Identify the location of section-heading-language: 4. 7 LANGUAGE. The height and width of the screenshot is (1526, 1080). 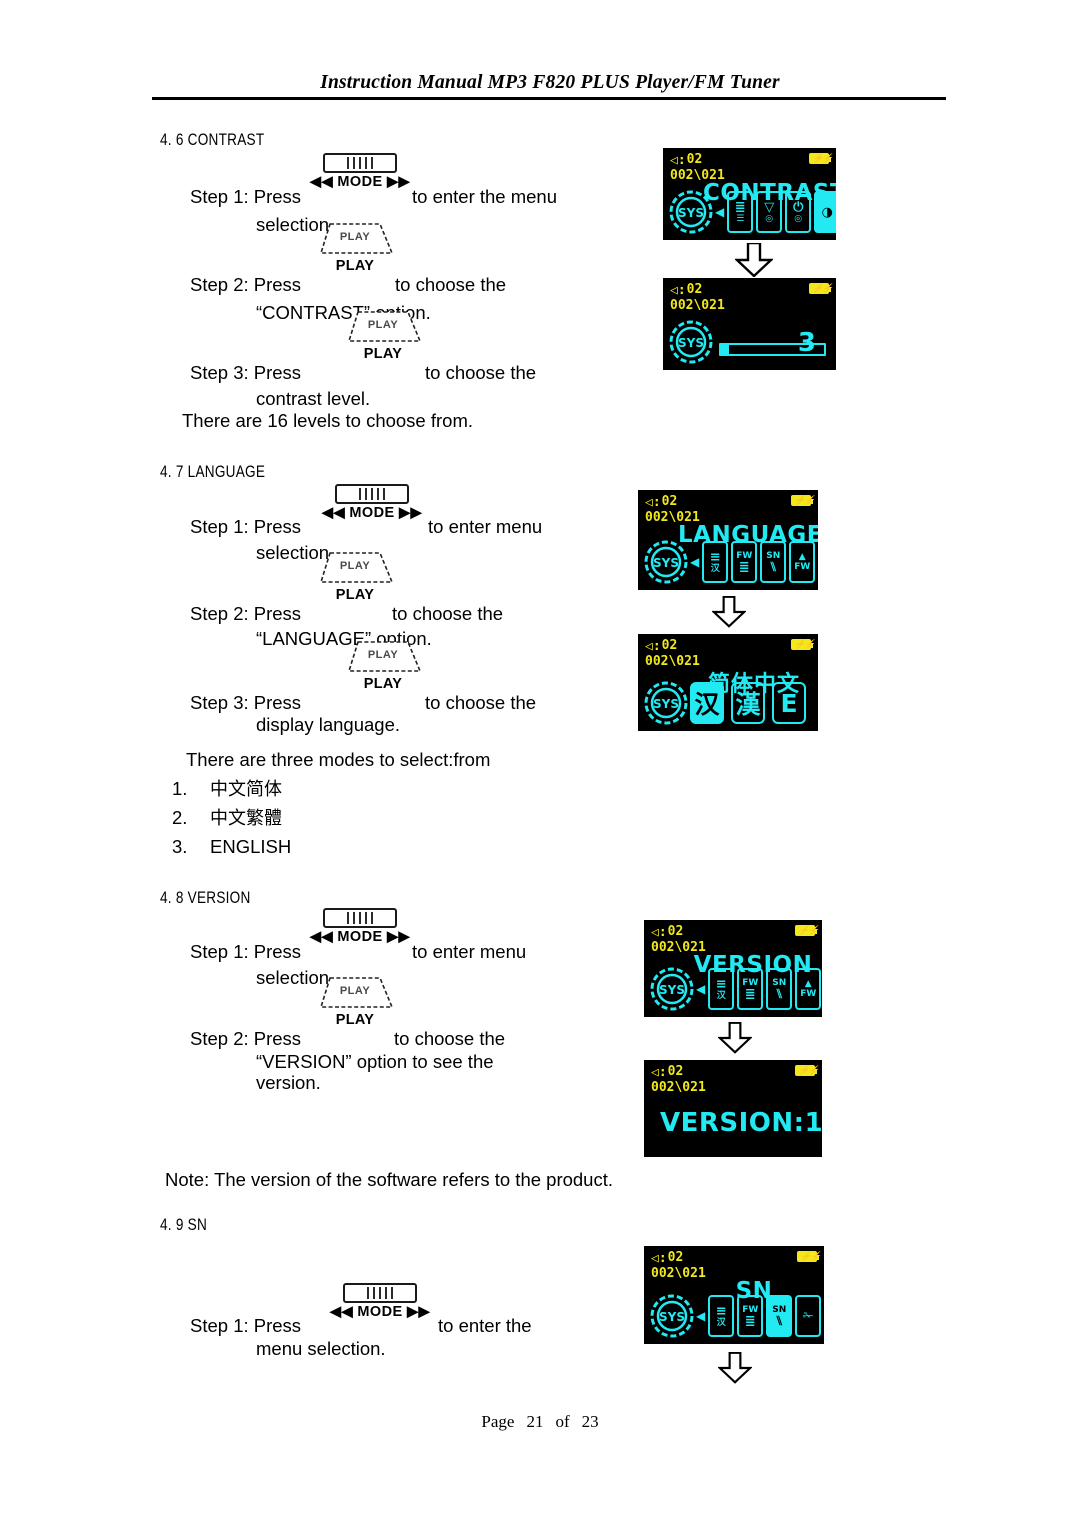
(213, 471).